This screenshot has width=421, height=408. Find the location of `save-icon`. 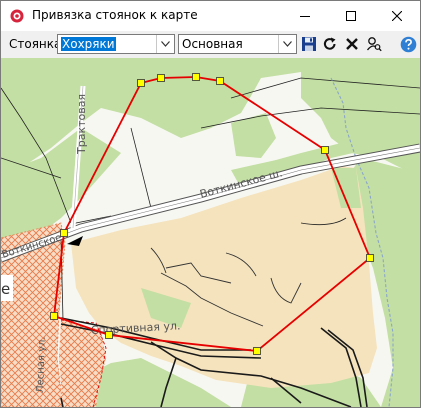

save-icon is located at coordinates (309, 44).